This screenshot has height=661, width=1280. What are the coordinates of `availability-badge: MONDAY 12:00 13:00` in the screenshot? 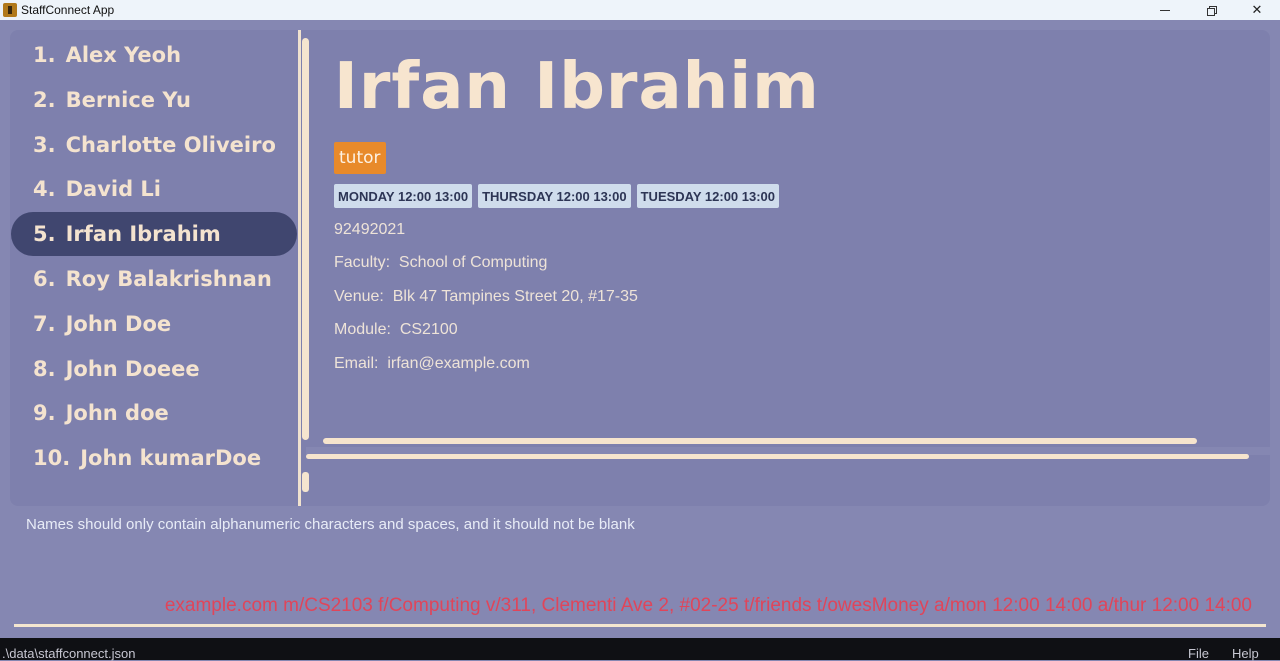 It's located at (403, 196).